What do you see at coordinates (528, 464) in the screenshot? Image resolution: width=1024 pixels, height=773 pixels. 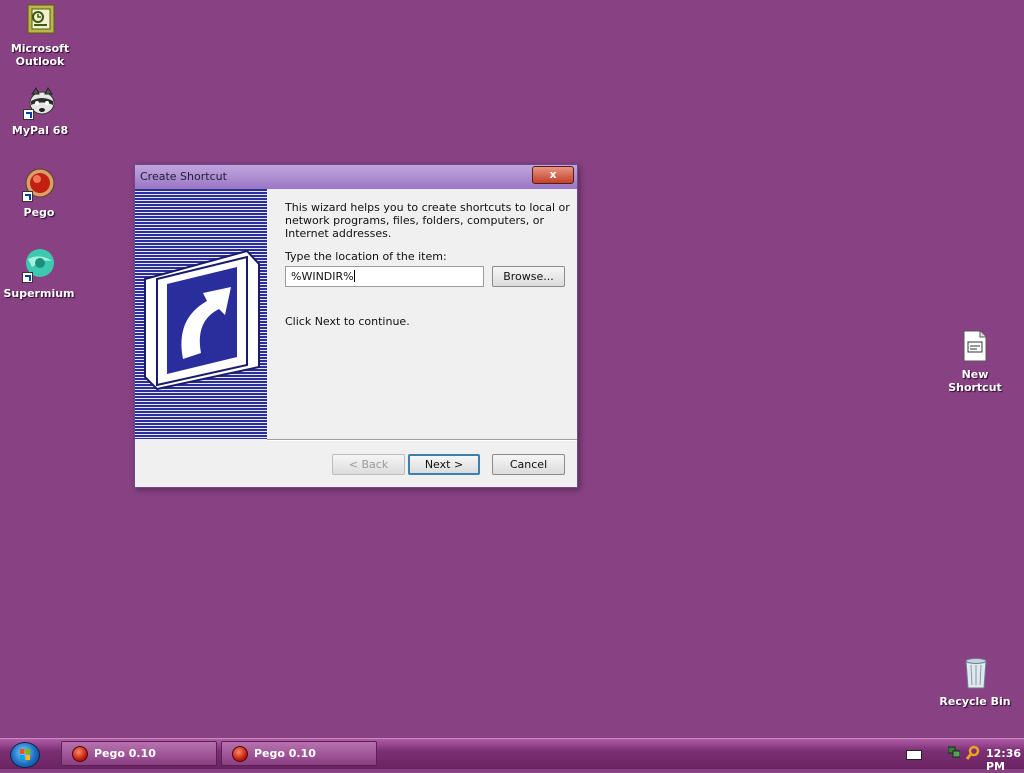 I see `cancel-button: Cancel` at bounding box center [528, 464].